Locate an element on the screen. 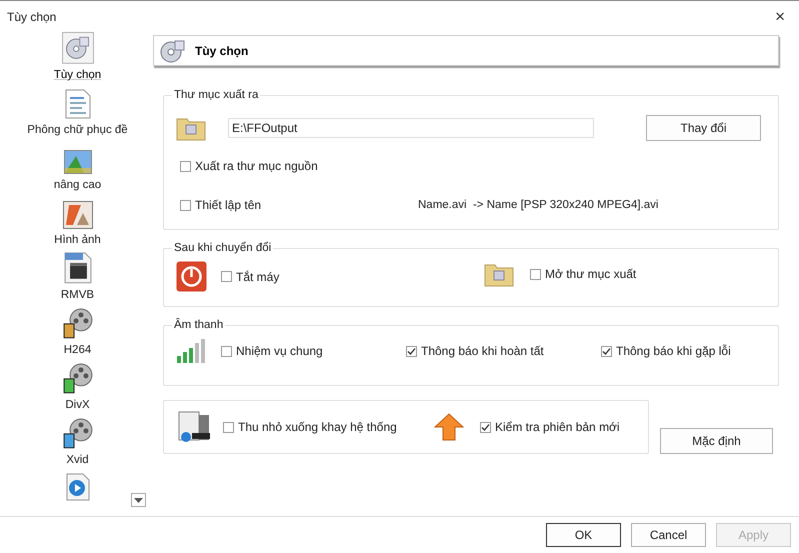  sidebar-item: RMVB is located at coordinates (77, 279).